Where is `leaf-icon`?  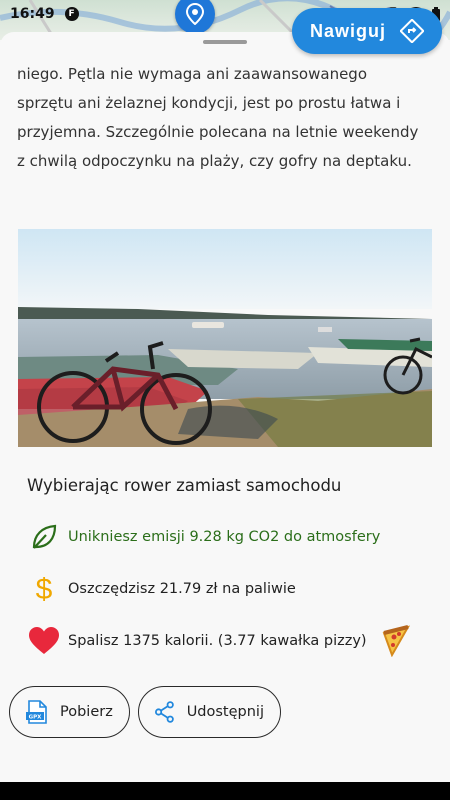
leaf-icon is located at coordinates (44, 537).